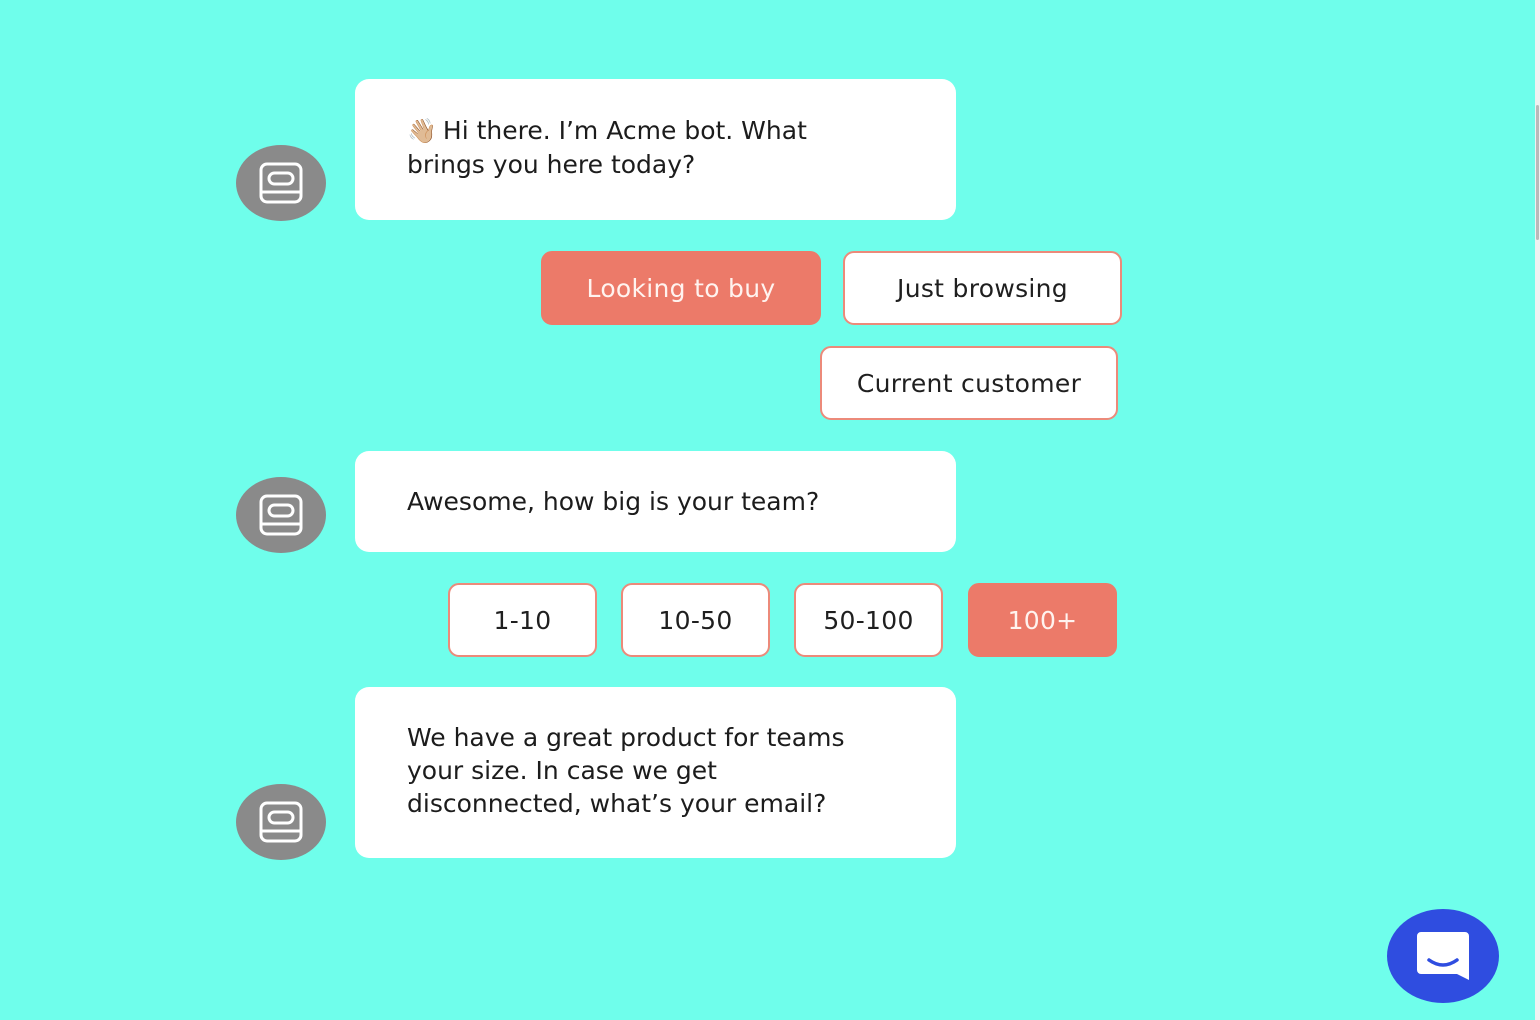 This screenshot has height=1020, width=1540. Describe the element at coordinates (969, 383) in the screenshot. I see `option-current-customer: Current customer` at that location.